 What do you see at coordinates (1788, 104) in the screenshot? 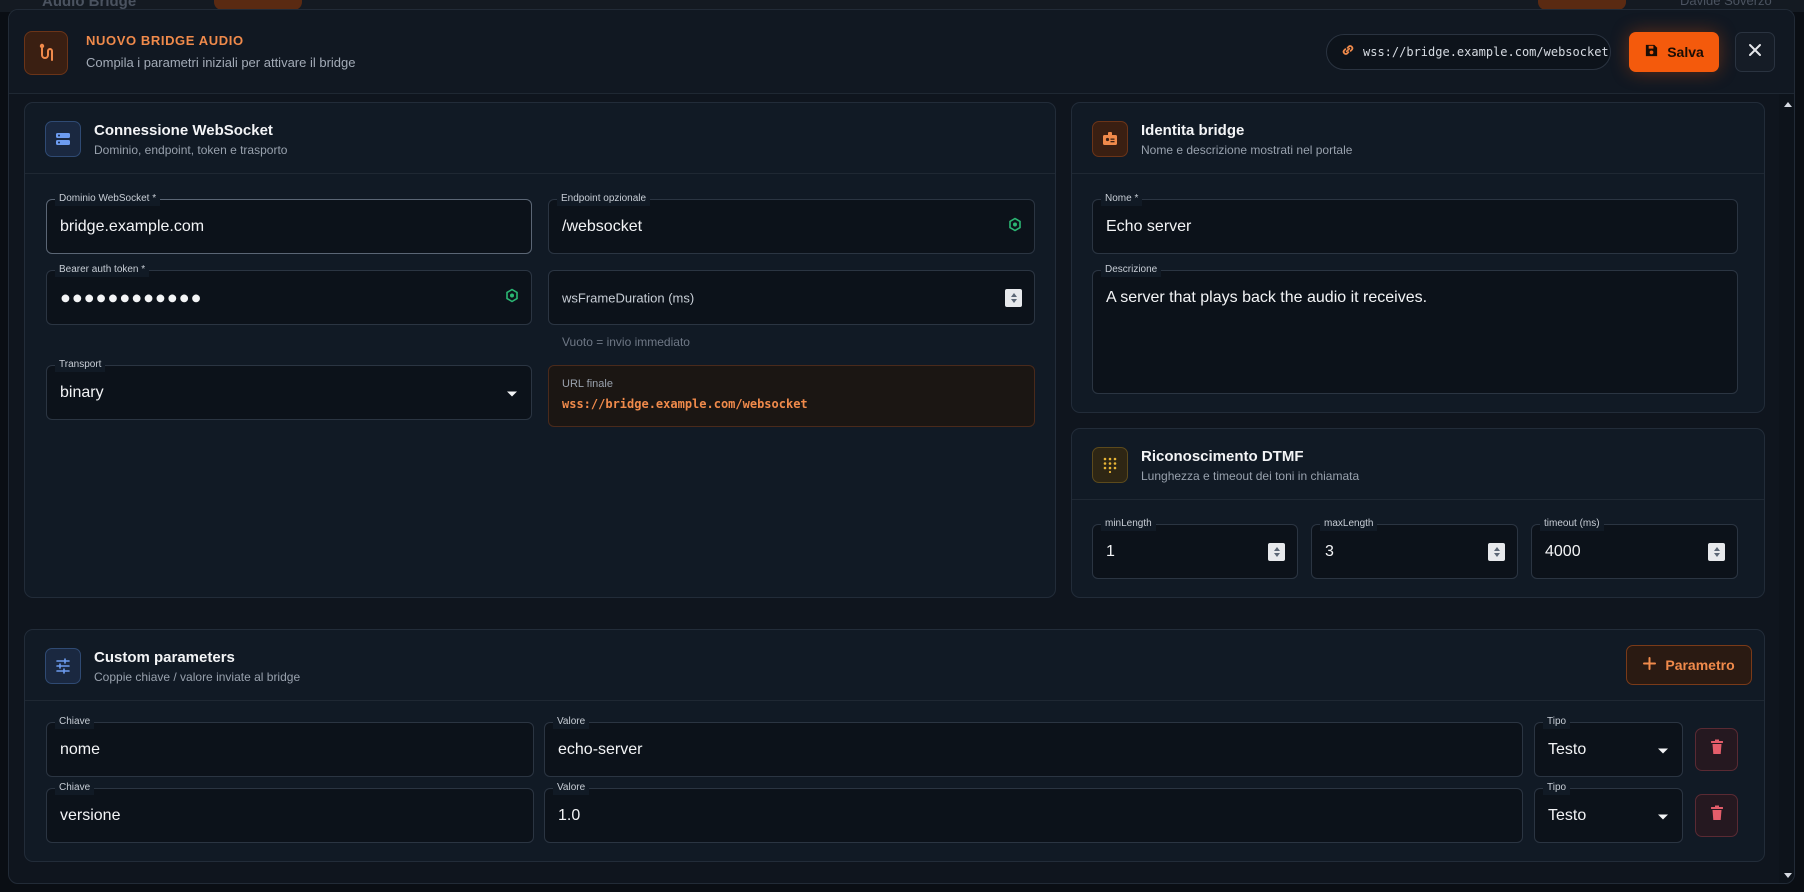
I see `scroll-up-icon` at bounding box center [1788, 104].